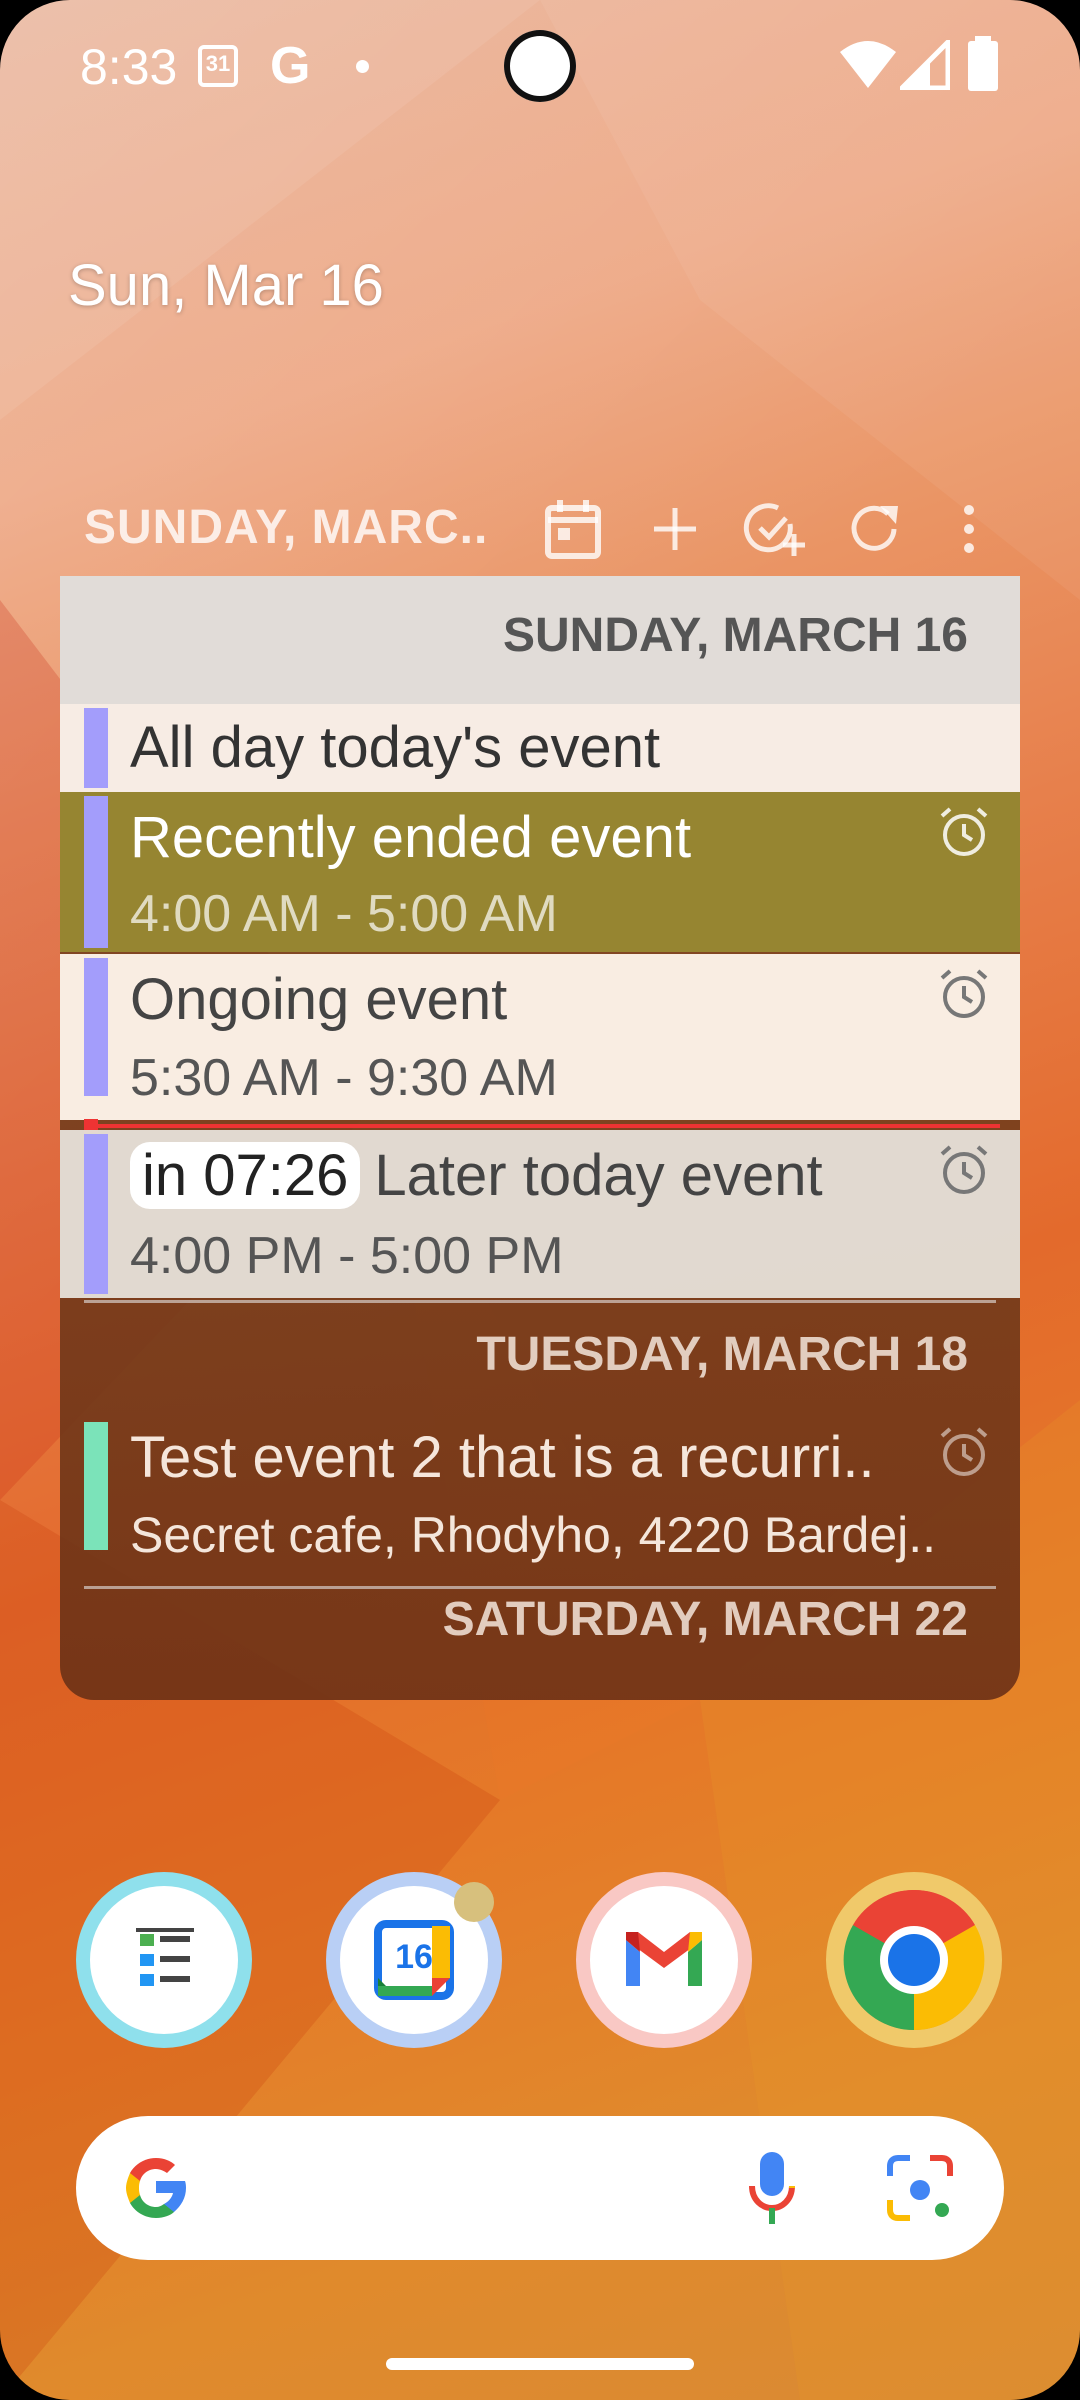 The height and width of the screenshot is (2400, 1080). I want to click on event-title: Later today event, so click(598, 1175).